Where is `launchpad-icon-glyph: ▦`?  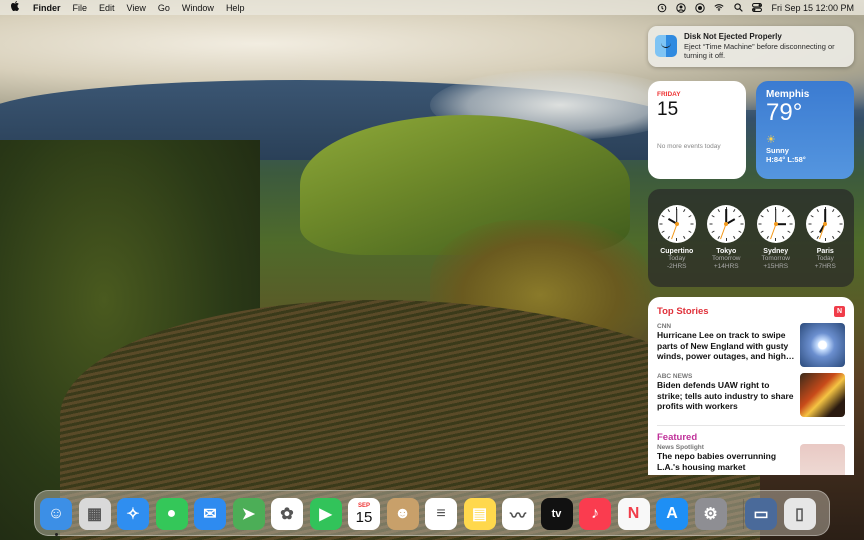 launchpad-icon-glyph: ▦ is located at coordinates (94, 514).